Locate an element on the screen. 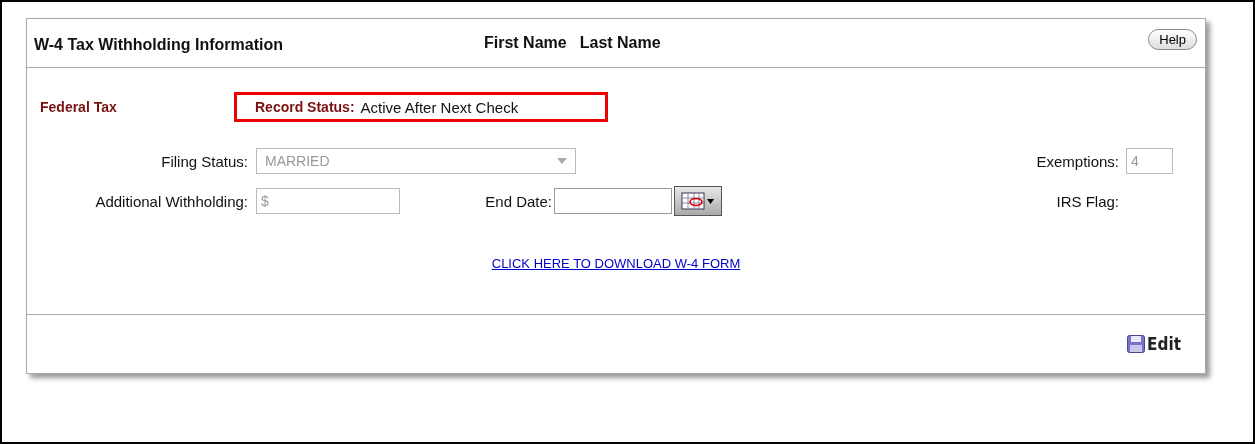 Image resolution: width=1255 pixels, height=444 pixels. record-status-label: Record Status: is located at coordinates (305, 107).